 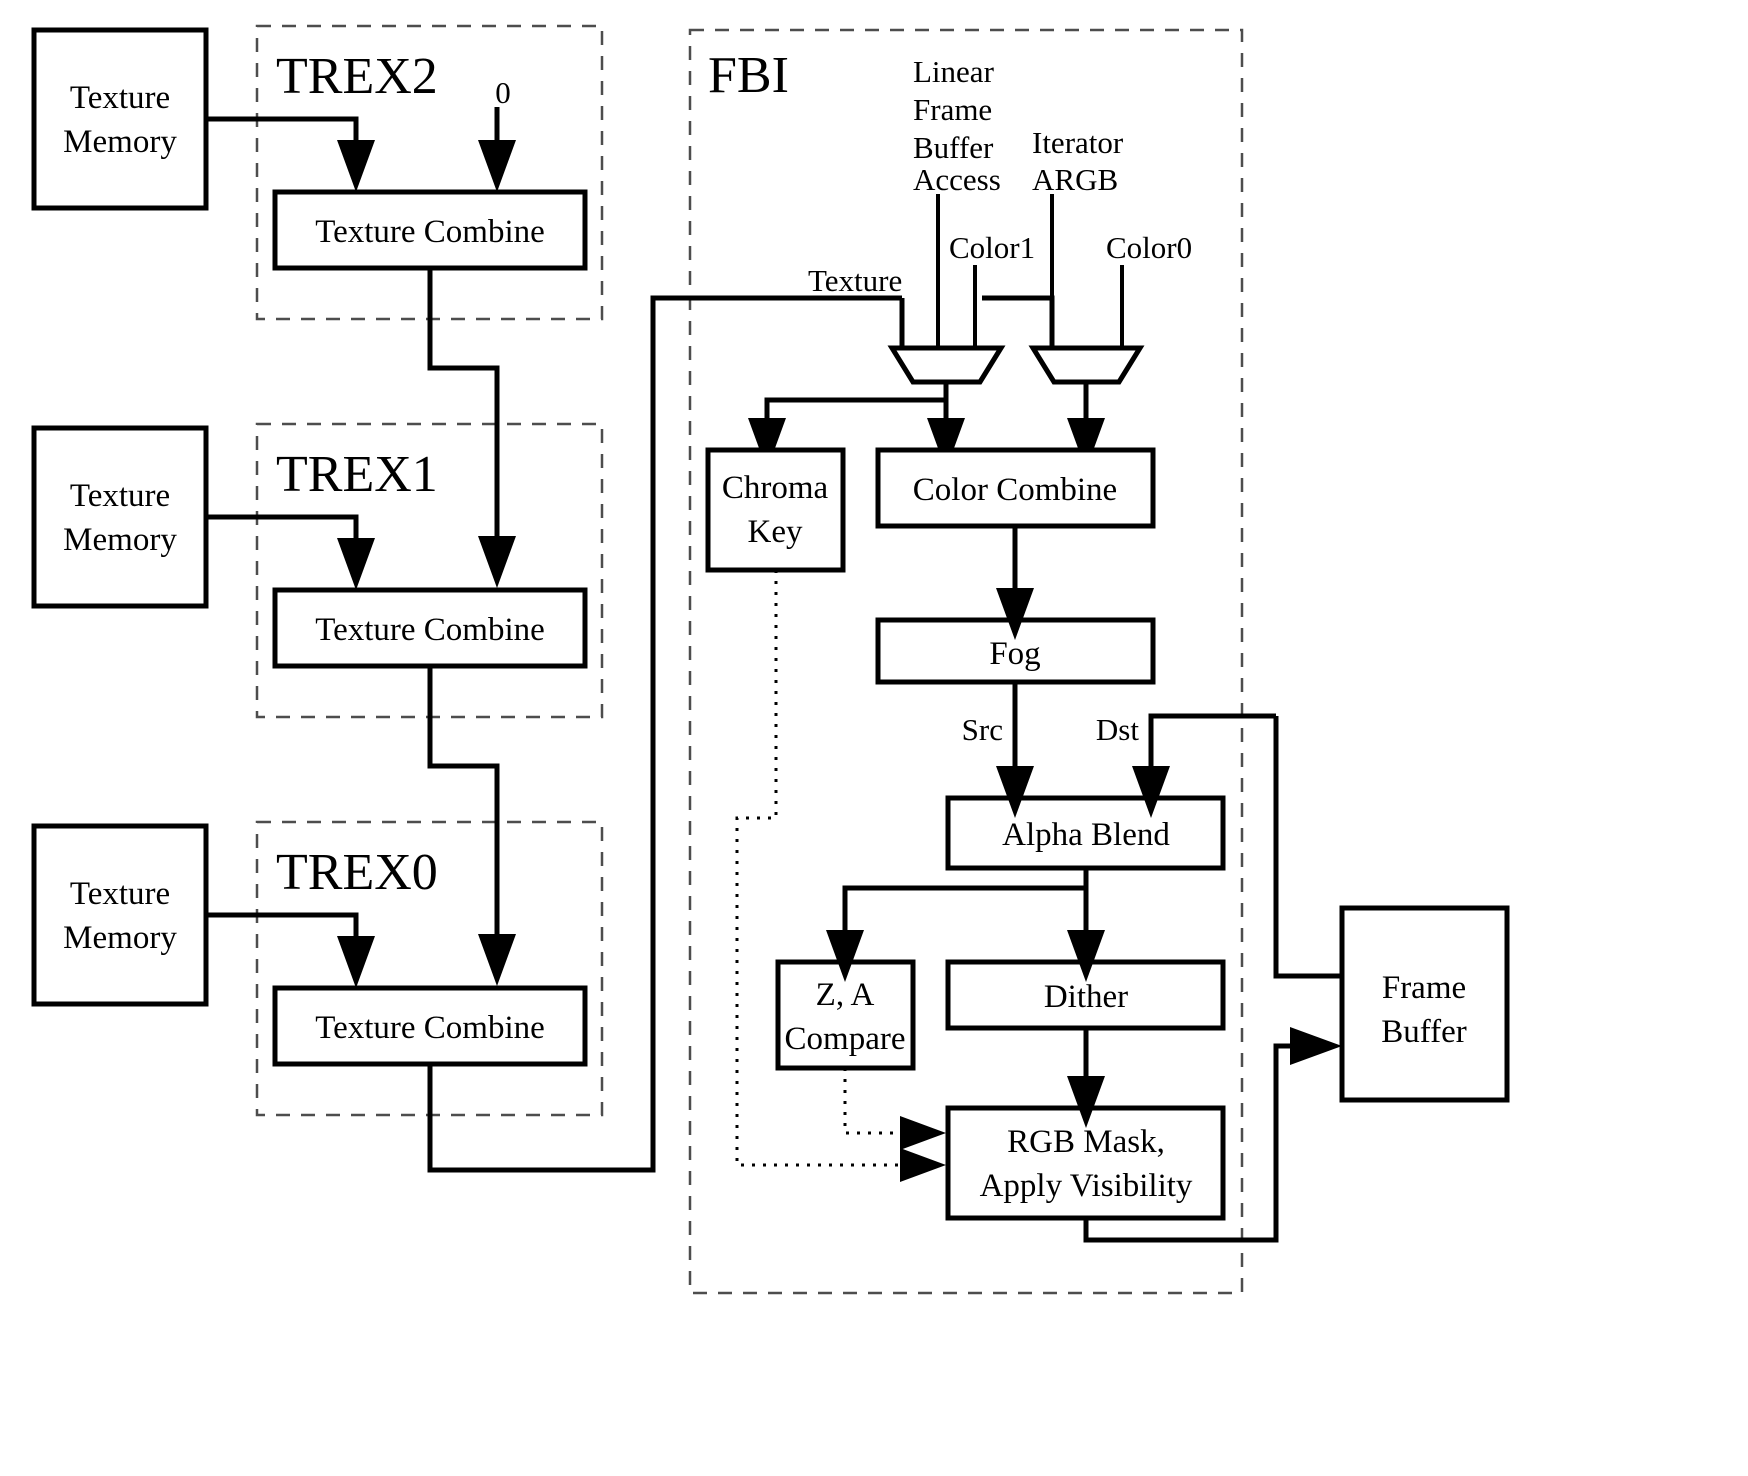 What do you see at coordinates (120, 496) in the screenshot?
I see `block-label-texture-memory-1: Texture` at bounding box center [120, 496].